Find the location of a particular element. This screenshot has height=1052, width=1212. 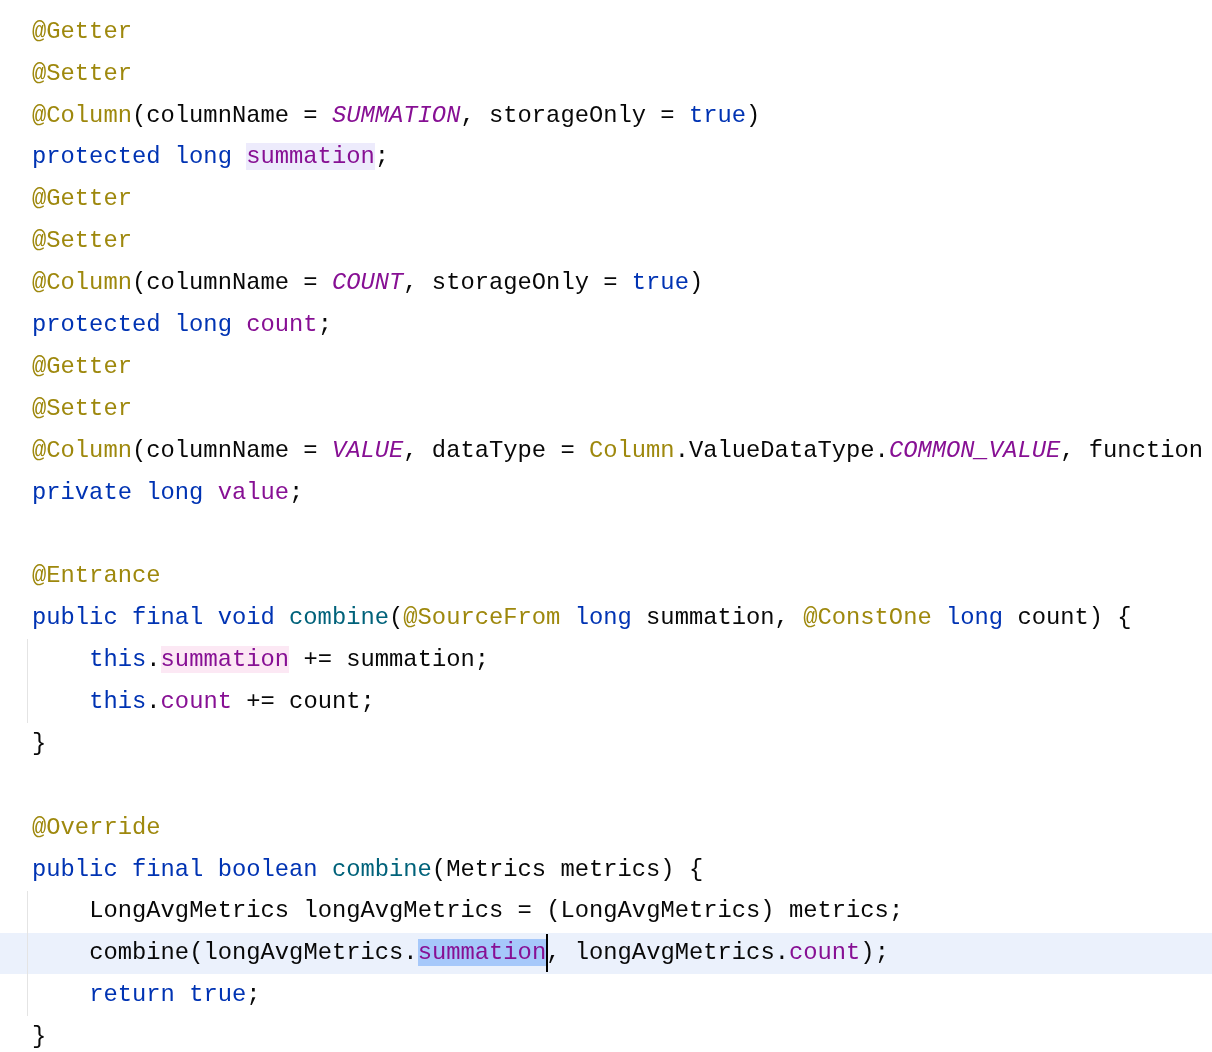

code-line: combine(longAvgMetrics.summation, longAvgMetrics.count); is located at coordinates (489, 953).